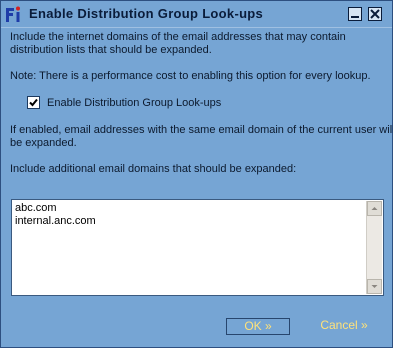  I want to click on close-button, so click(375, 14).